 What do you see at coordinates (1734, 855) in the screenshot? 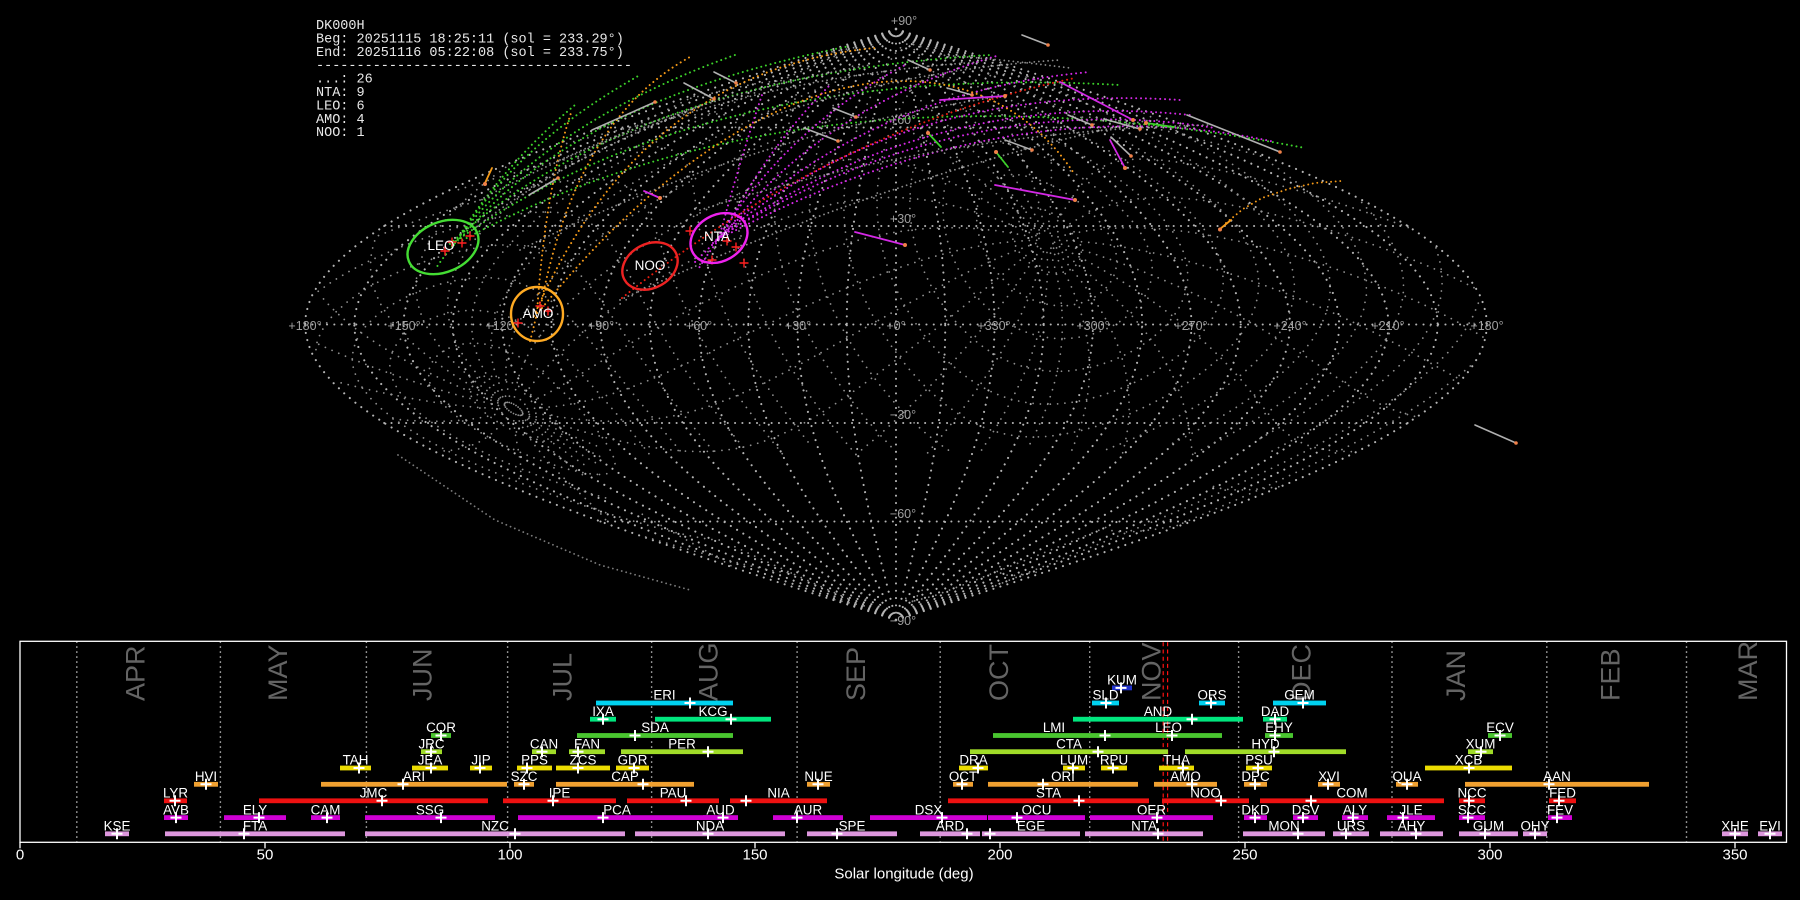
I see `svg-text: 350` at bounding box center [1734, 855].